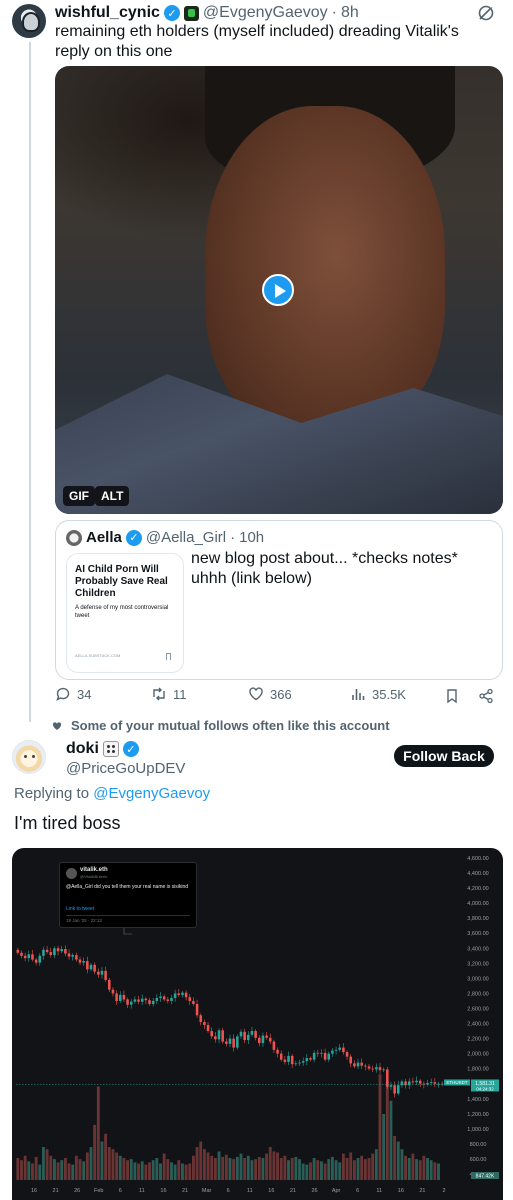  Describe the element at coordinates (73, 694) in the screenshot. I see `reply-button: 34` at that location.